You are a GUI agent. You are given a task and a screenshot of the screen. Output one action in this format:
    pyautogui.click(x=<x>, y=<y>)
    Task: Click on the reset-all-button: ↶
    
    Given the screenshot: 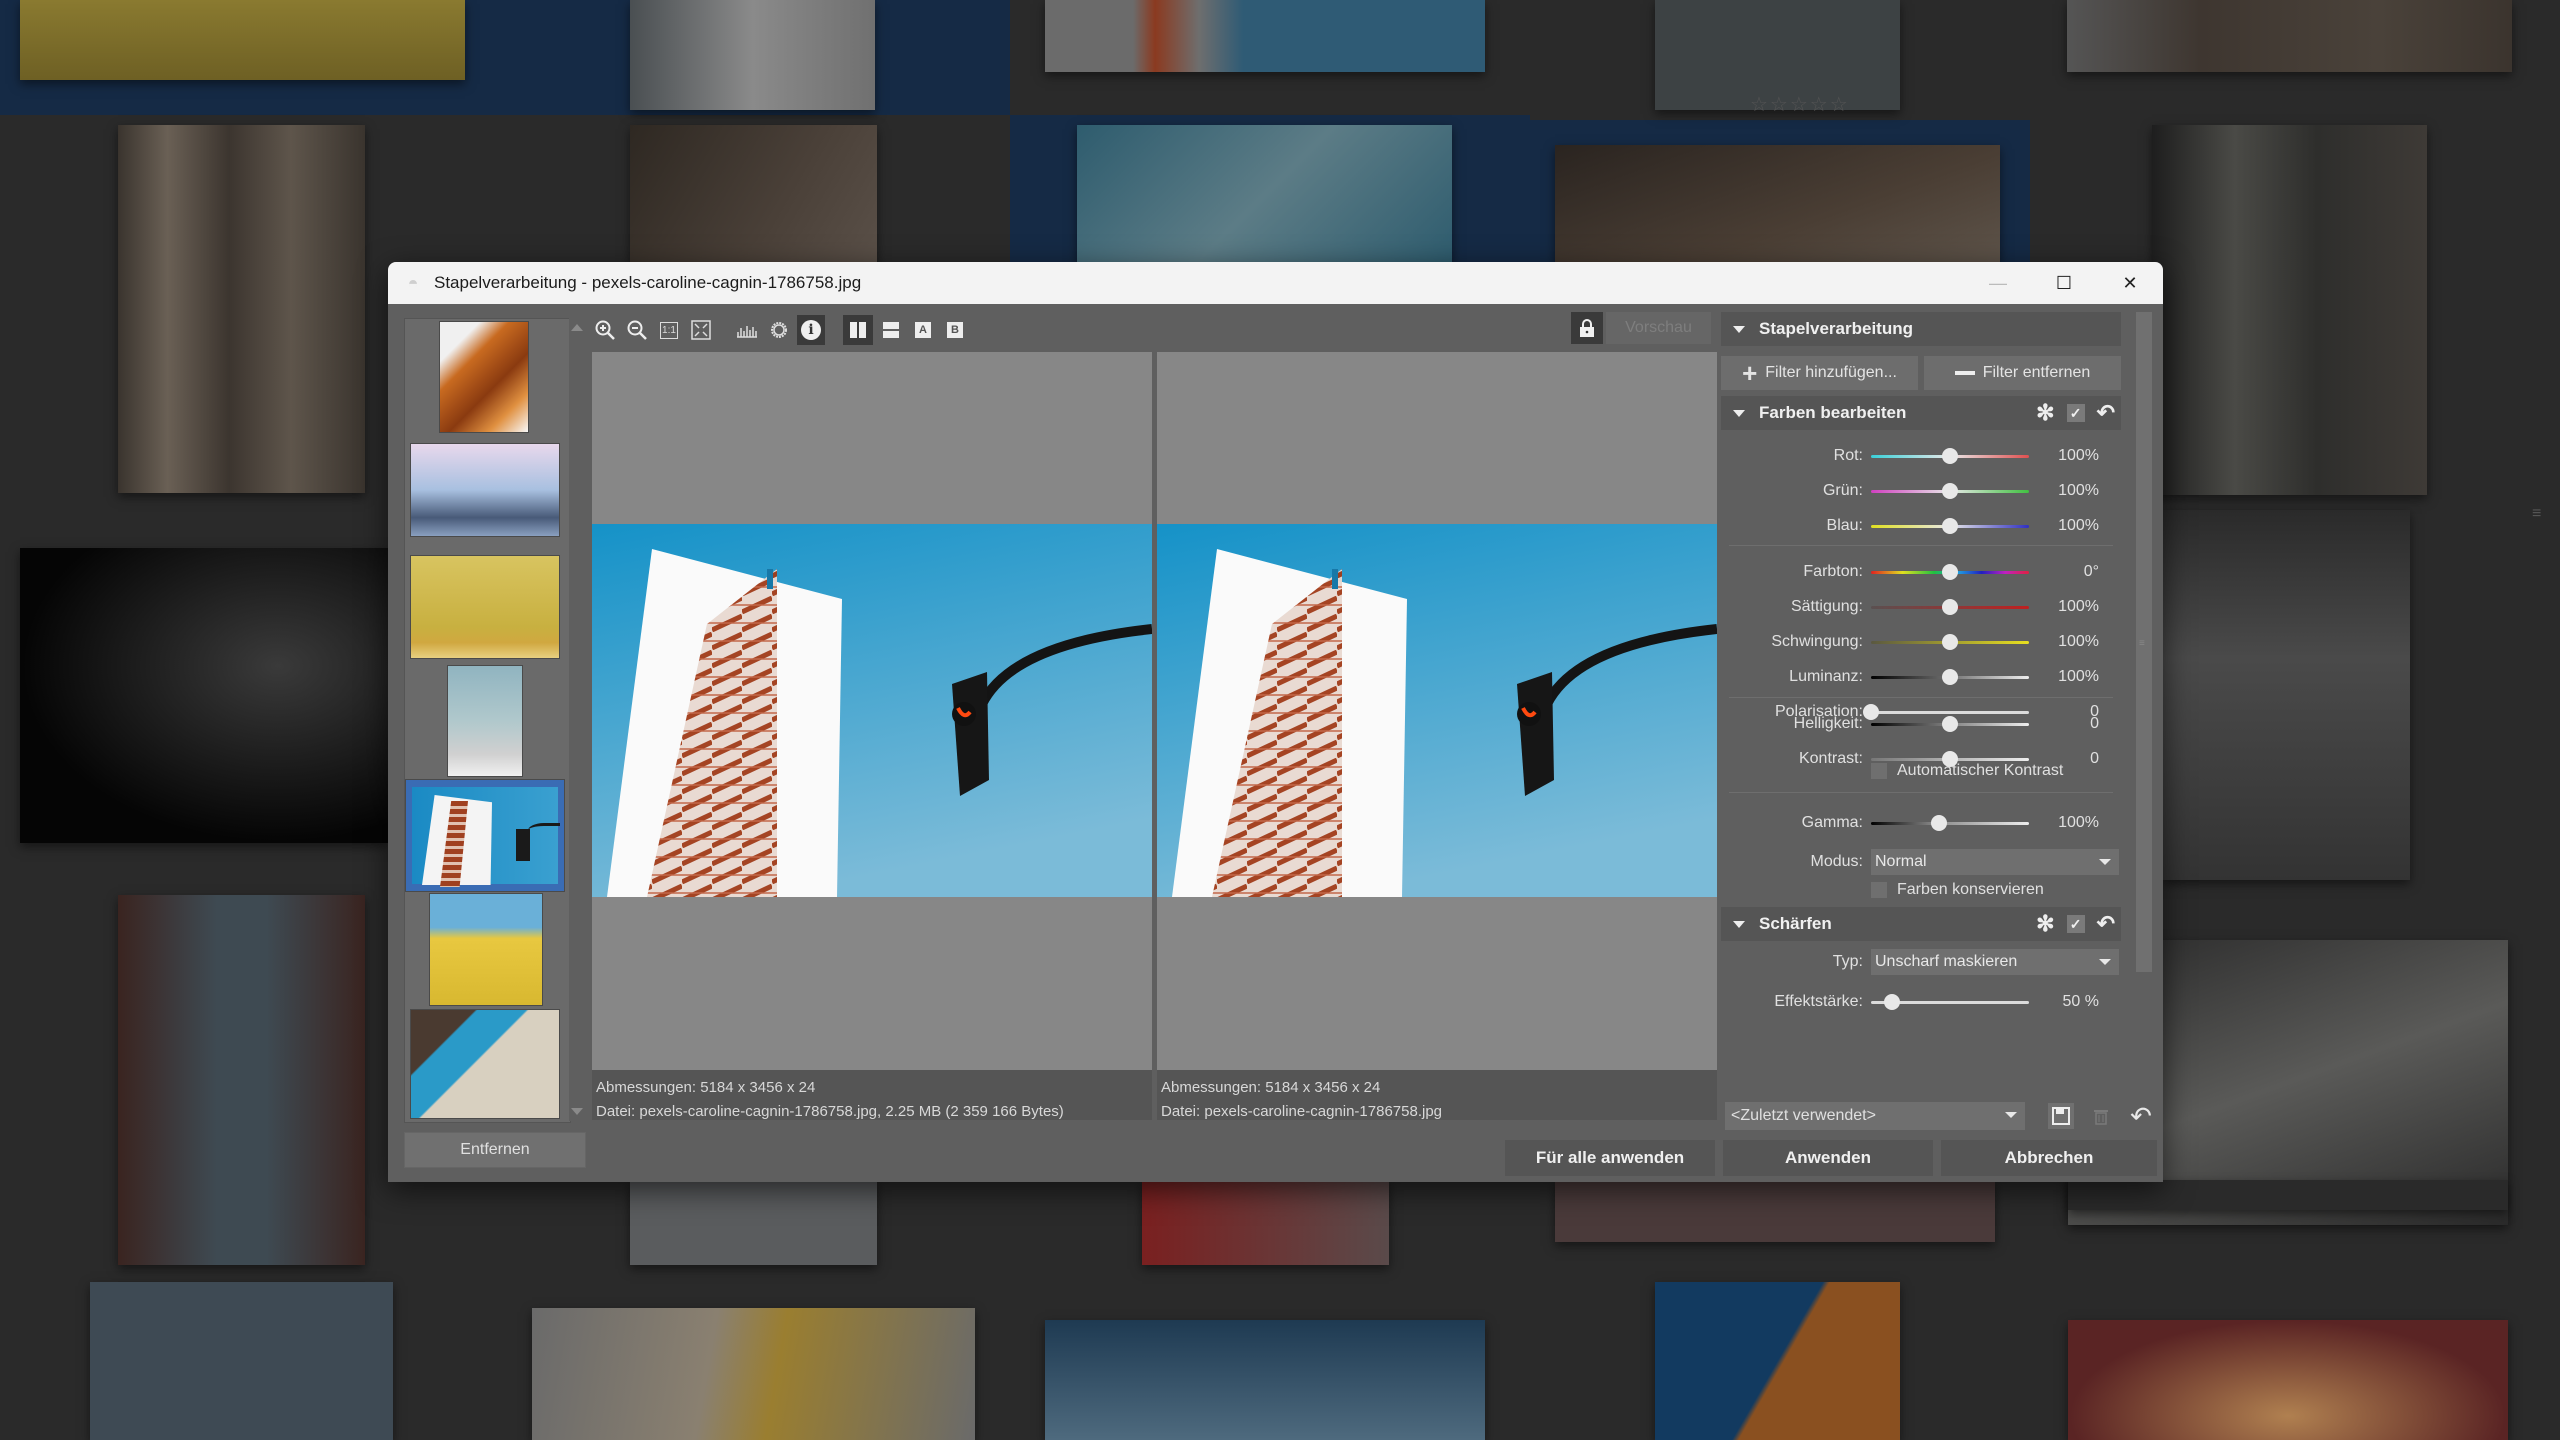 What is the action you would take?
    pyautogui.click(x=2141, y=1116)
    